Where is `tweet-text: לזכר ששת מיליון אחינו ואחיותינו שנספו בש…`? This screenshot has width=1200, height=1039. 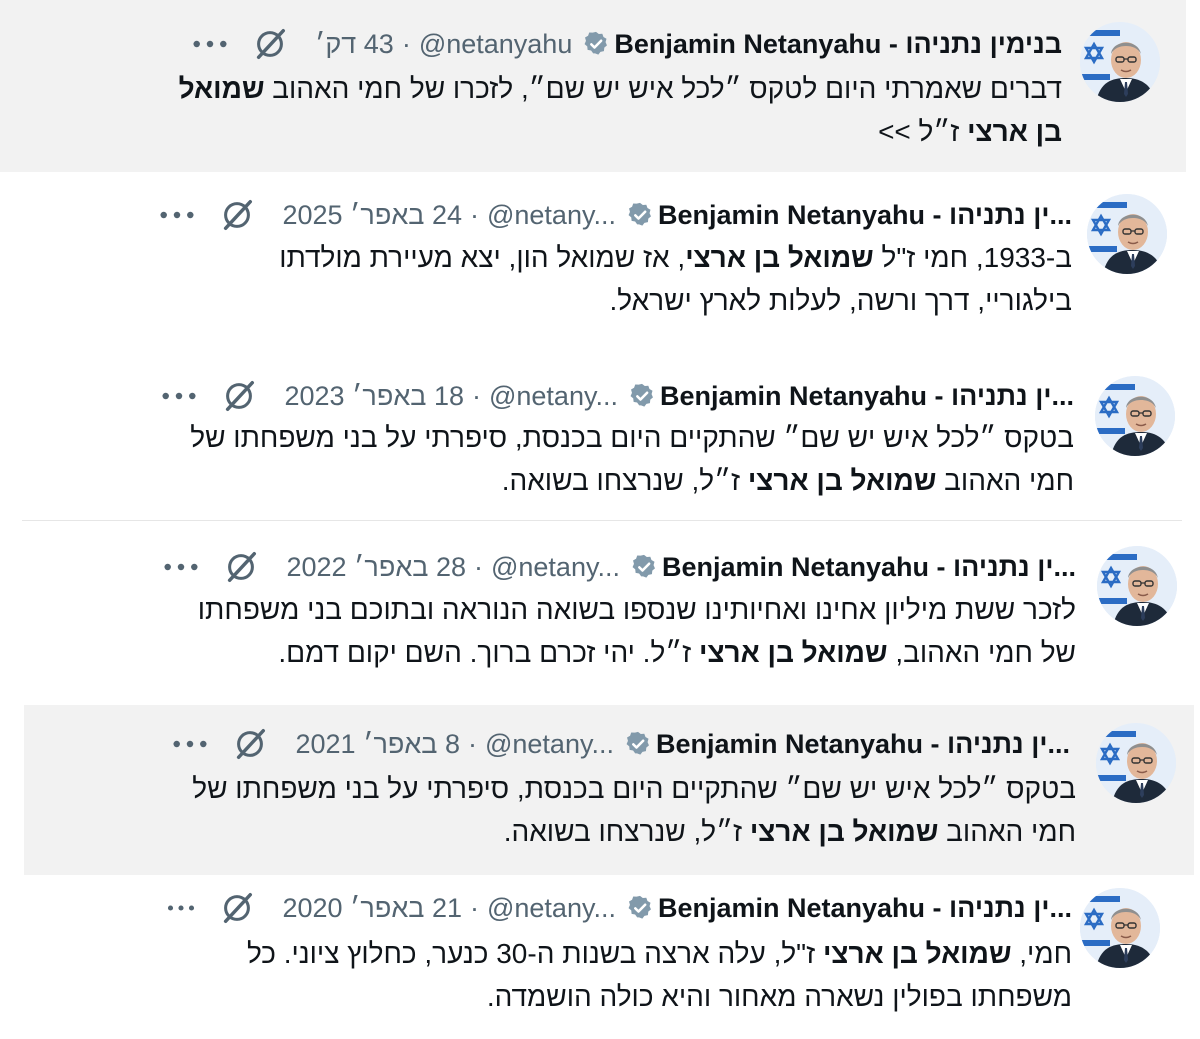
tweet-text: לזכר ששת מיליון אחינו ואחיותינו שנספו בש… is located at coordinates (541, 631).